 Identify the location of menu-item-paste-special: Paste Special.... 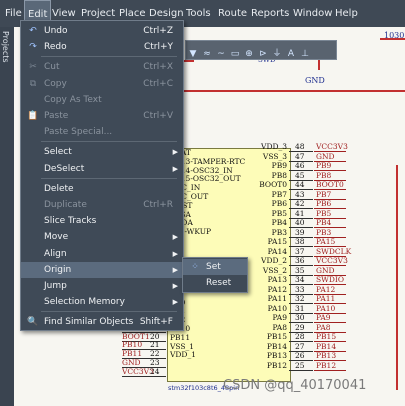
(102, 132).